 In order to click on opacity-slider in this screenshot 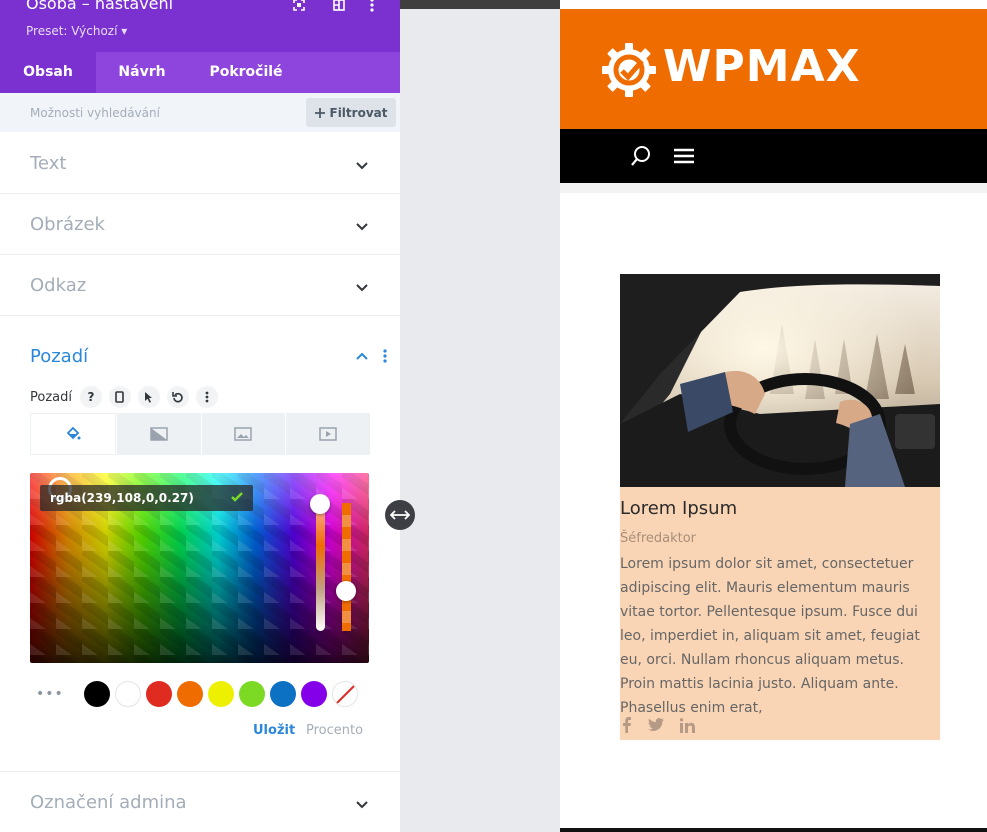, I will do `click(346, 567)`.